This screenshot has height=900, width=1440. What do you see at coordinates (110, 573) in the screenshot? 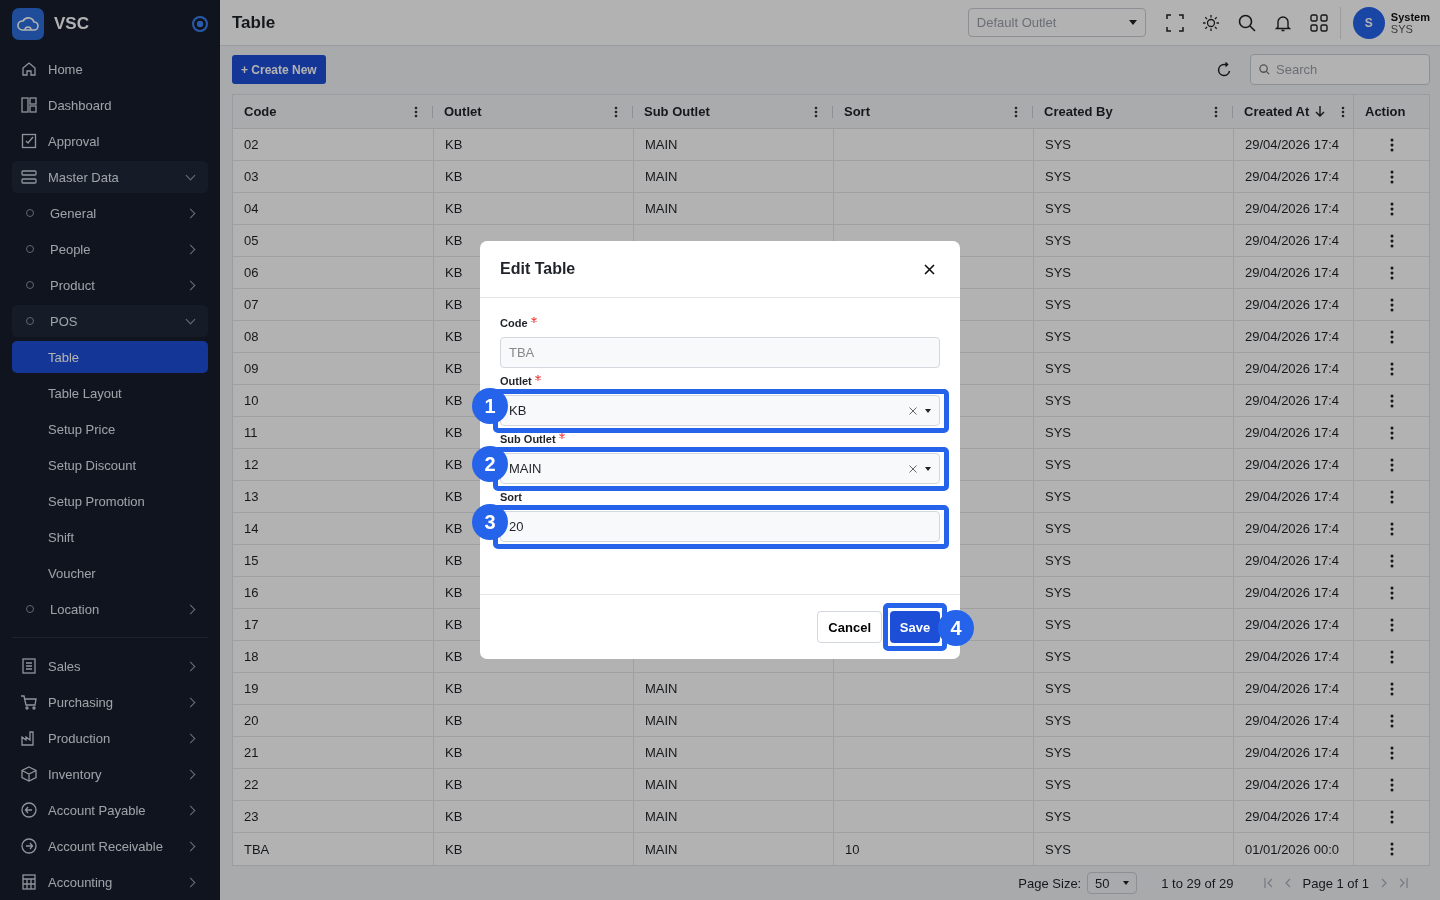
I see `sidebar-item: Voucher` at bounding box center [110, 573].